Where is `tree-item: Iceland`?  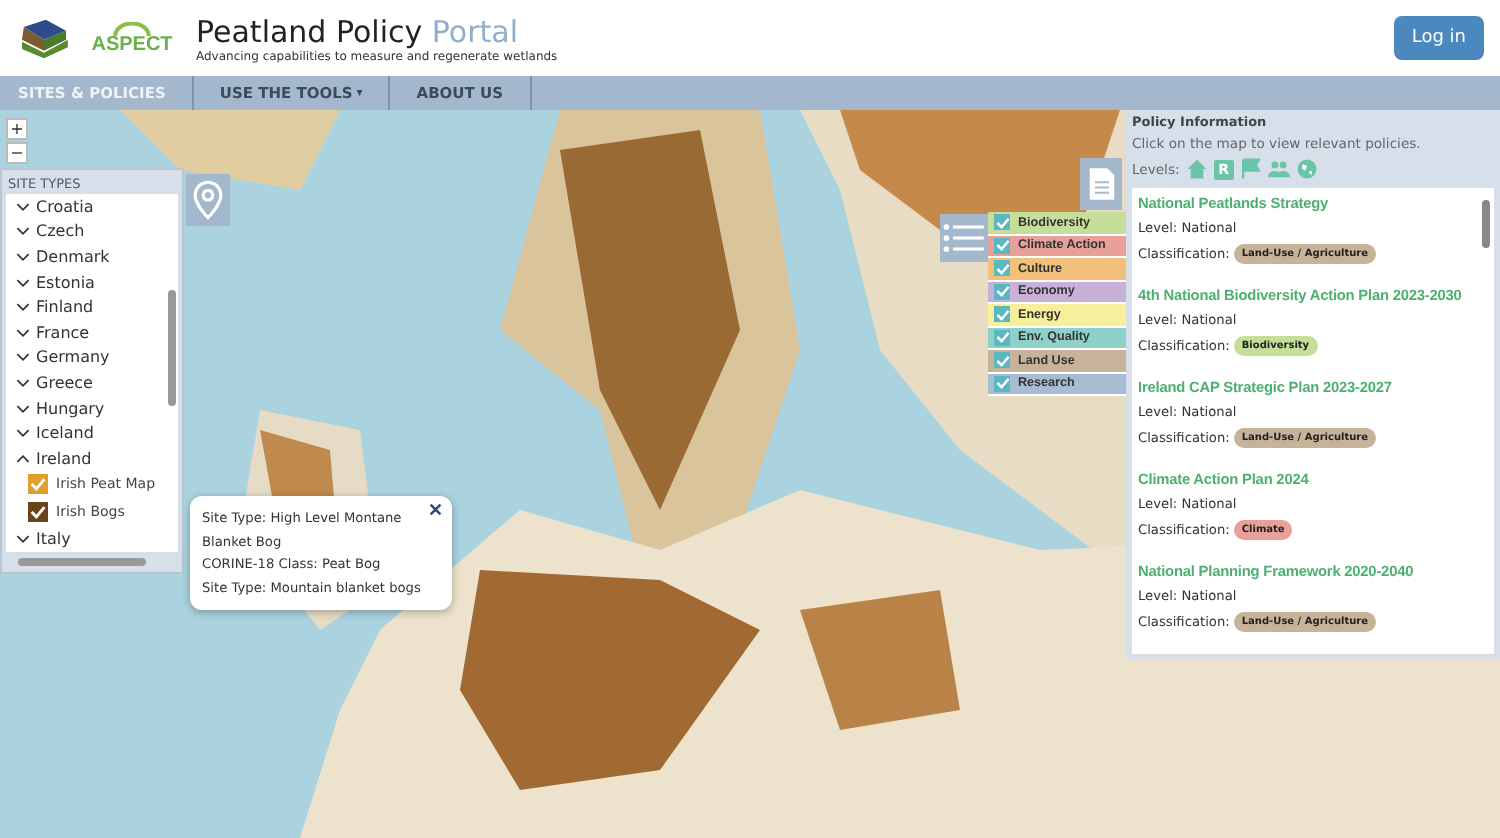 tree-item: Iceland is located at coordinates (86, 433).